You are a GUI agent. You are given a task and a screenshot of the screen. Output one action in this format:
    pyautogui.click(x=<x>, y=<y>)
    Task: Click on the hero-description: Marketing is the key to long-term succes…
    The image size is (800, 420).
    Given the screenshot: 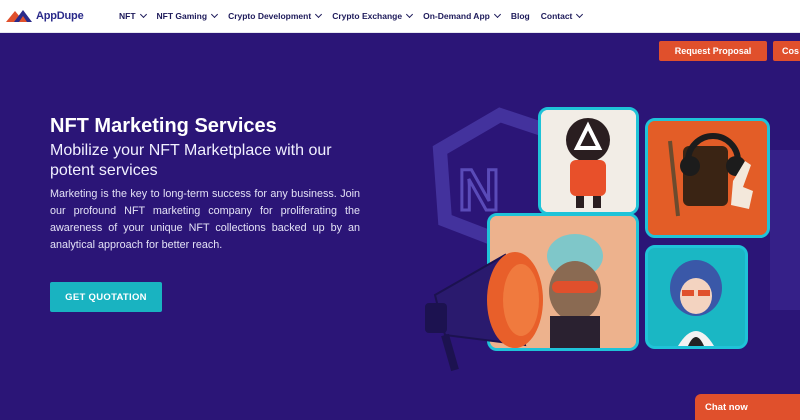 What is the action you would take?
    pyautogui.click(x=205, y=219)
    